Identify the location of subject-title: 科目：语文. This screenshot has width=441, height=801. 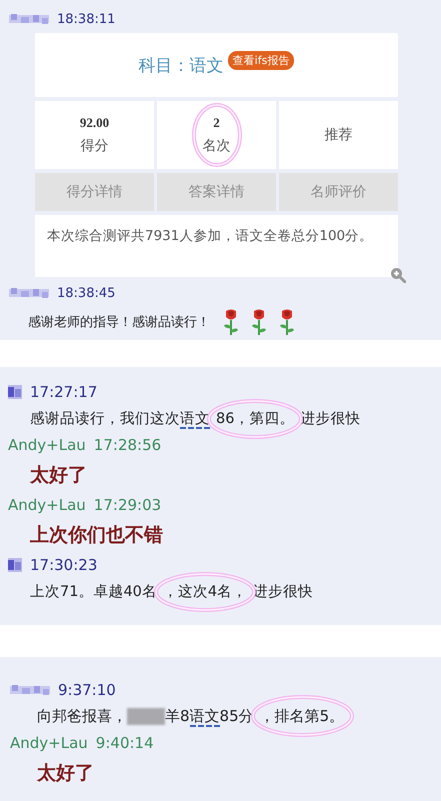
(181, 65).